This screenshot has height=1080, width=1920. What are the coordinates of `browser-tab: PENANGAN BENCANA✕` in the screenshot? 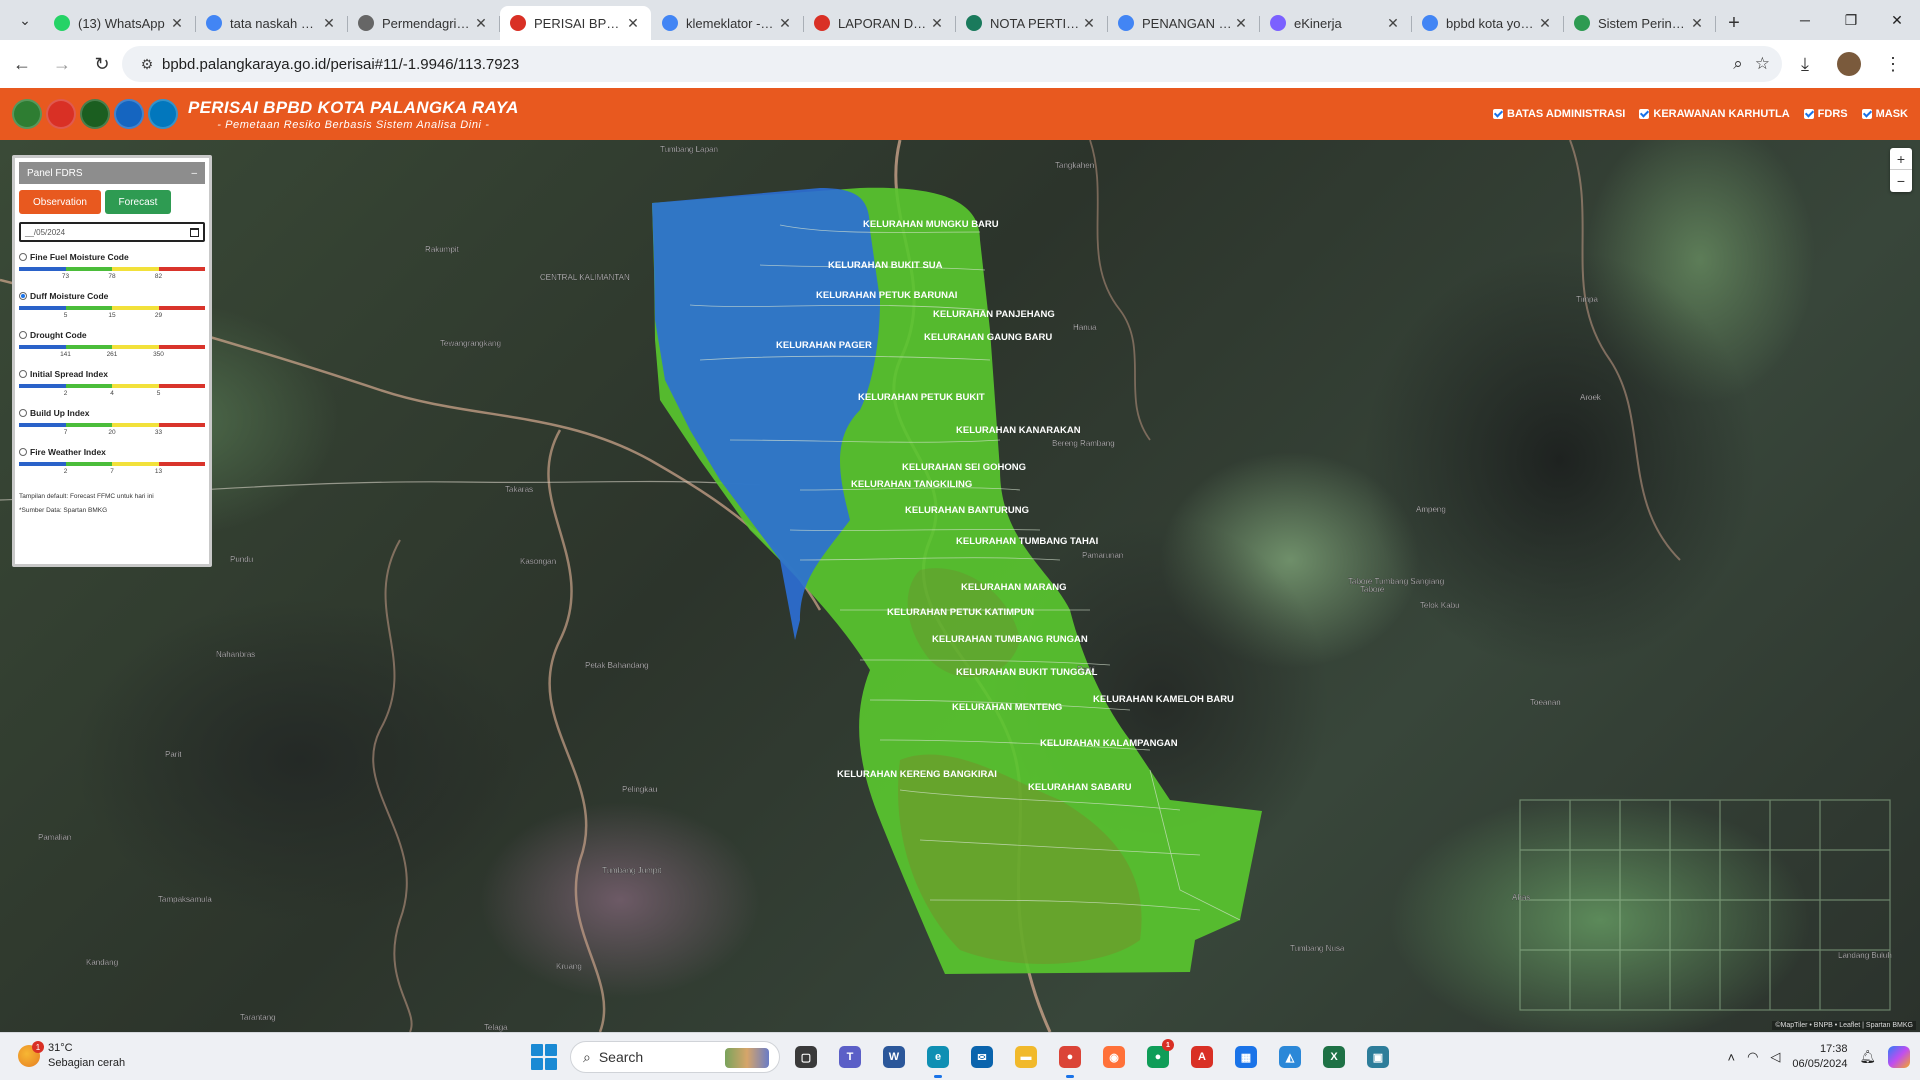 It's located at (1184, 23).